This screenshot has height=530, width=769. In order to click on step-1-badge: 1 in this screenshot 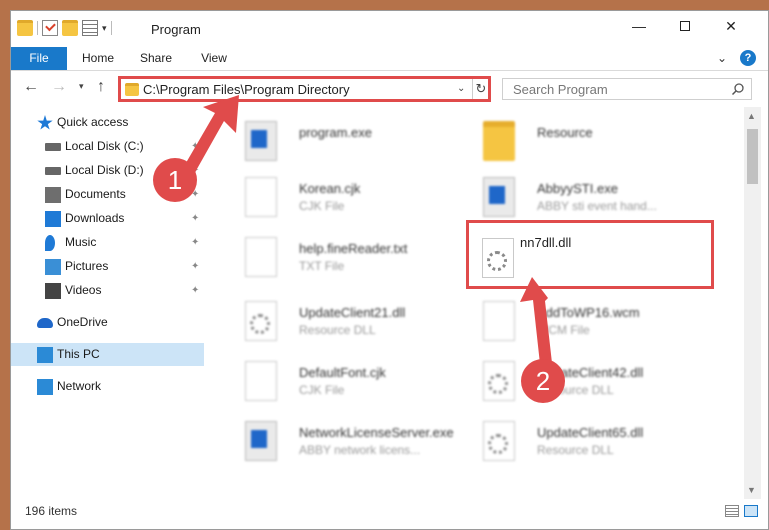, I will do `click(175, 180)`.